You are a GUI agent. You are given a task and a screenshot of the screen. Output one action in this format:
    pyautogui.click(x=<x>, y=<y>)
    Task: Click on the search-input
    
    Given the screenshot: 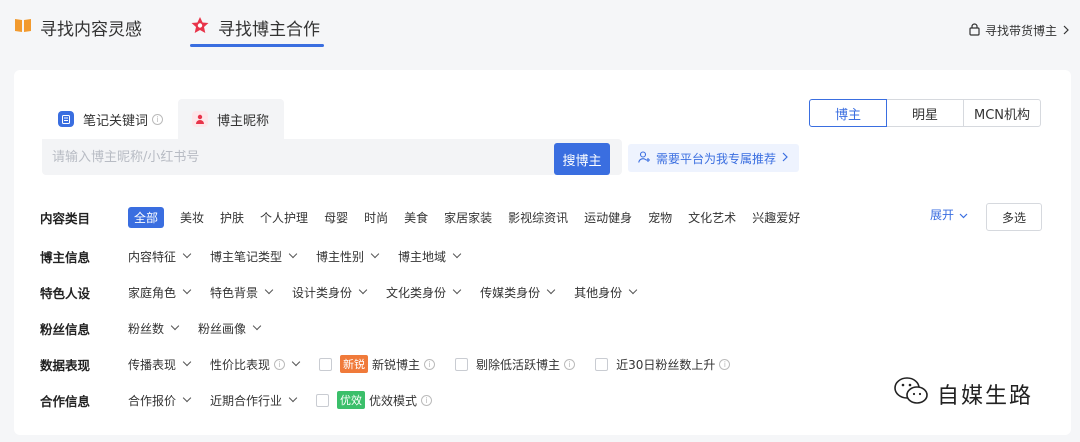 What is the action you would take?
    pyautogui.click(x=292, y=157)
    